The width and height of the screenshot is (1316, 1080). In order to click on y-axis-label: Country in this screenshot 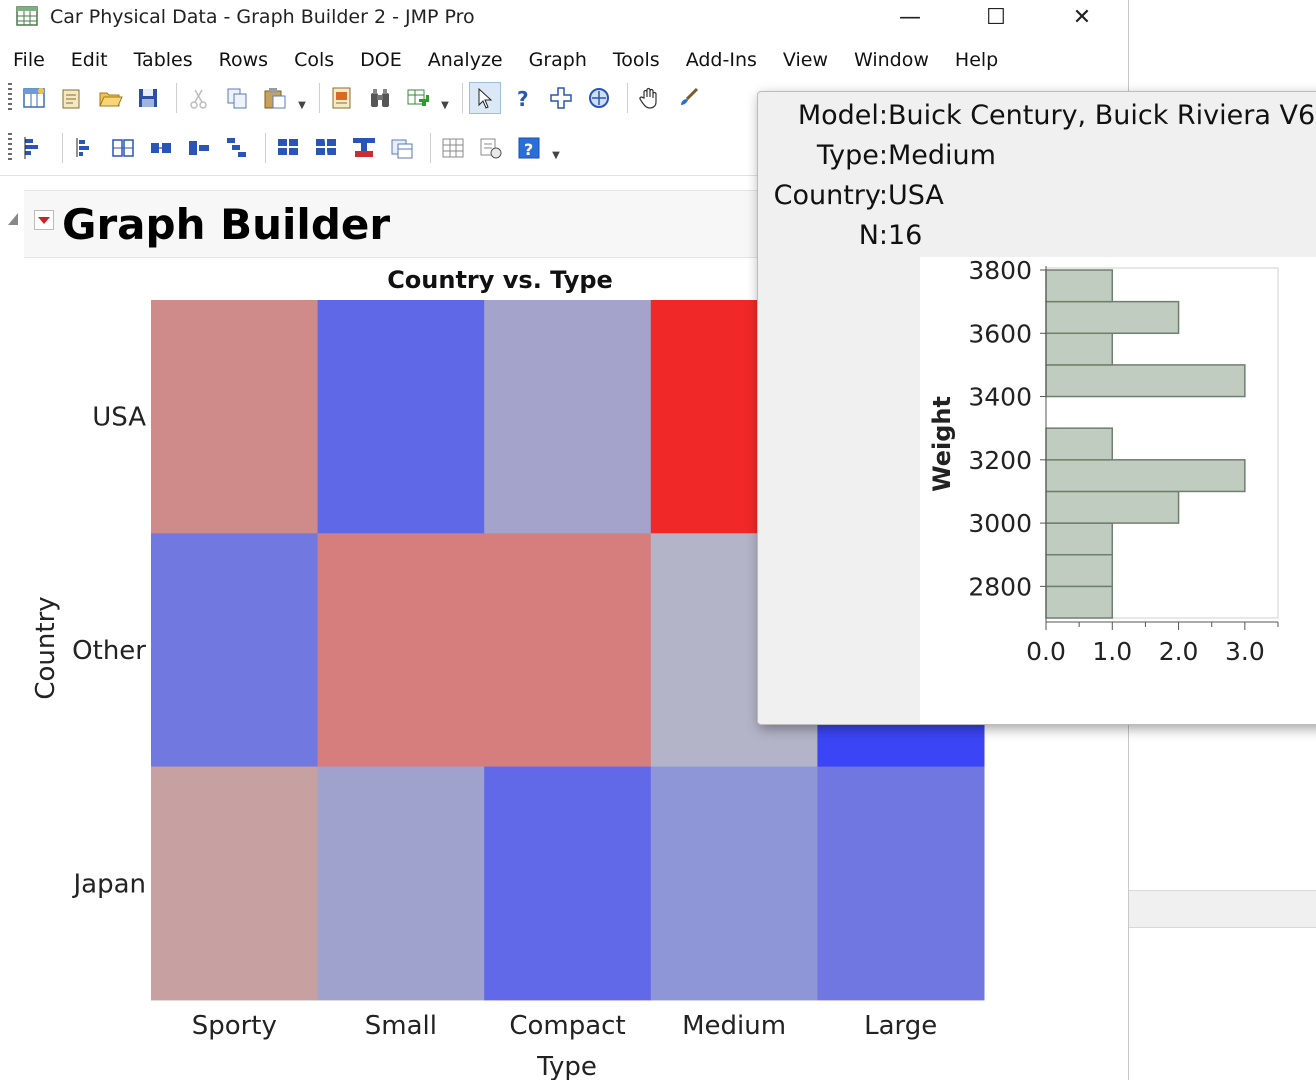, I will do `click(46, 647)`.